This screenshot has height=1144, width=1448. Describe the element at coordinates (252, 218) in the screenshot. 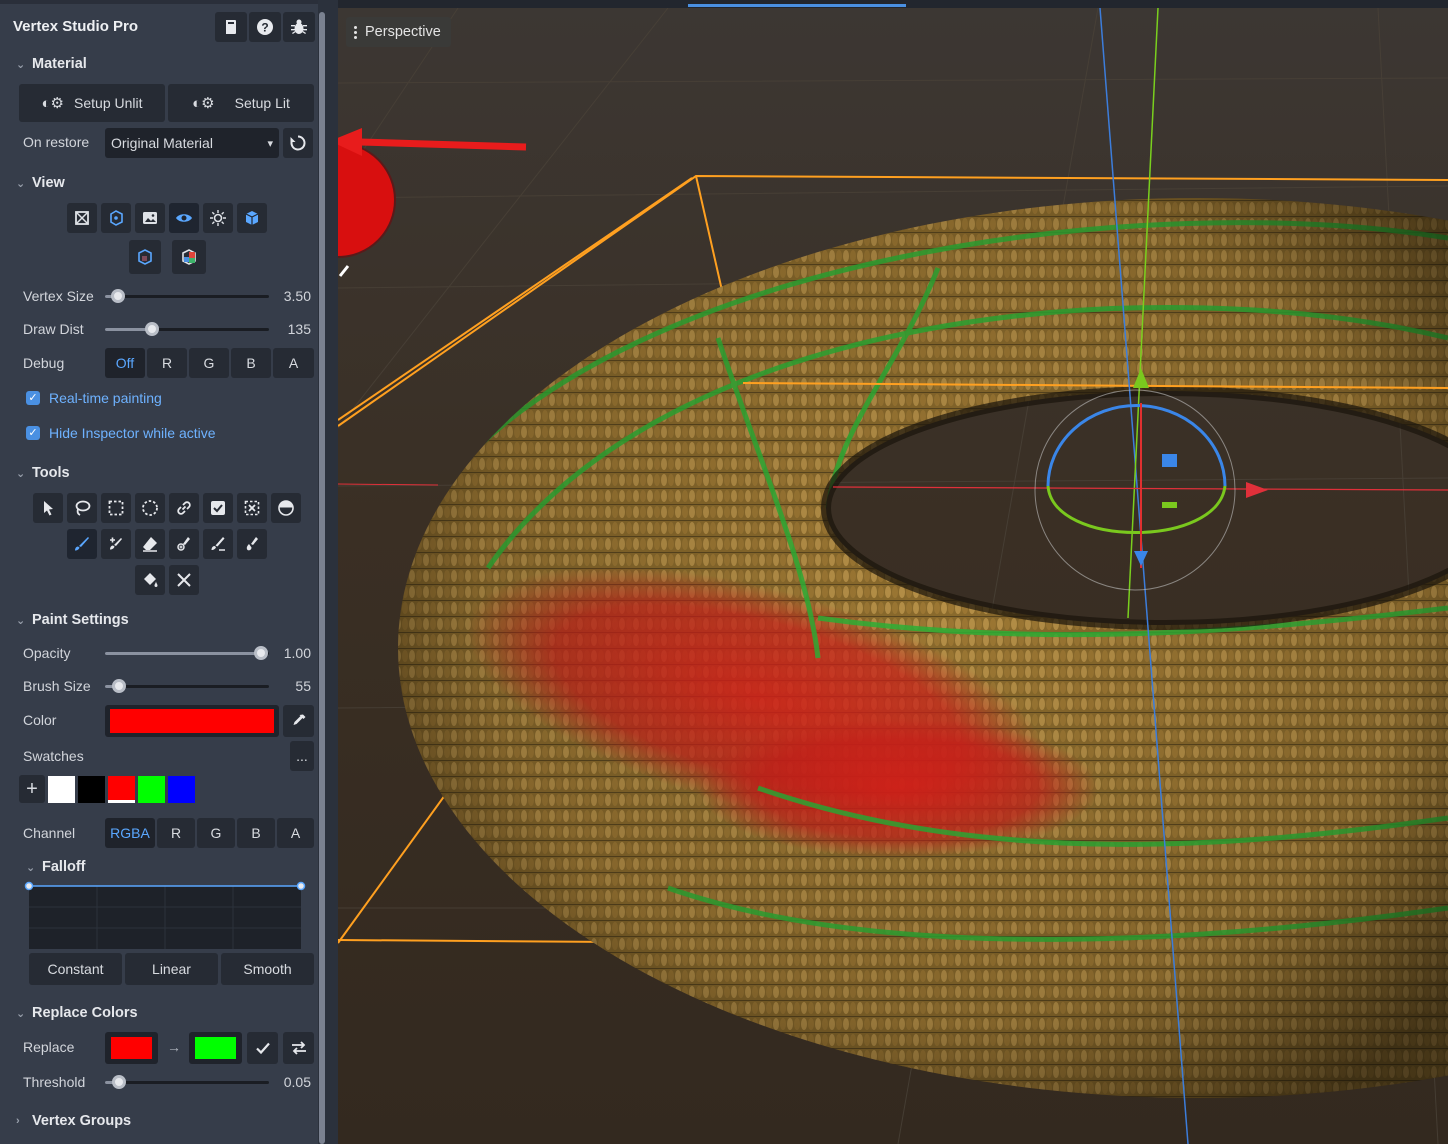

I see `solid-cube-icon` at that location.